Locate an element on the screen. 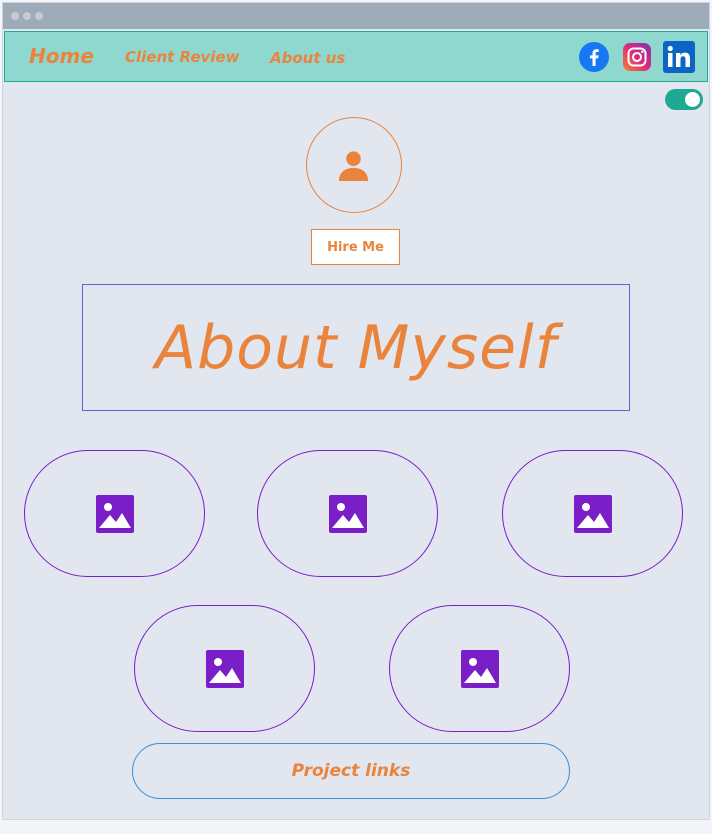 The width and height of the screenshot is (712, 834). about-title: About Myself is located at coordinates (356, 347).